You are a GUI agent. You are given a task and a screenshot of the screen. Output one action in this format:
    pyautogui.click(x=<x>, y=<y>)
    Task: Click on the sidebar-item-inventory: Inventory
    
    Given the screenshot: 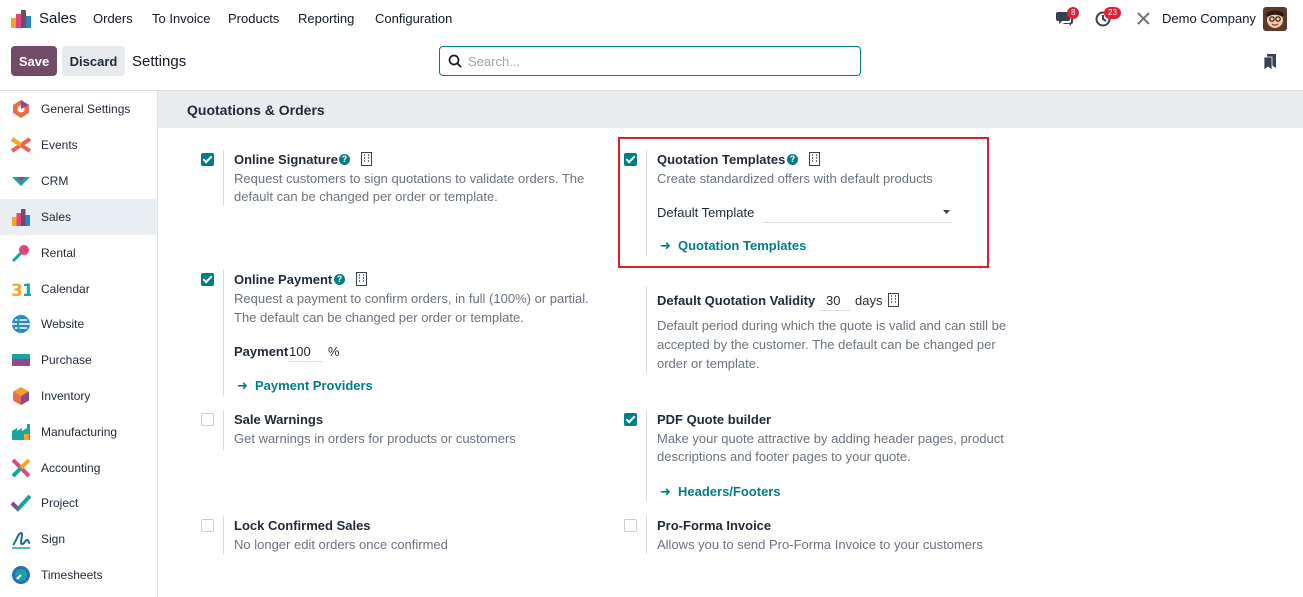 What is the action you would take?
    pyautogui.click(x=78, y=396)
    